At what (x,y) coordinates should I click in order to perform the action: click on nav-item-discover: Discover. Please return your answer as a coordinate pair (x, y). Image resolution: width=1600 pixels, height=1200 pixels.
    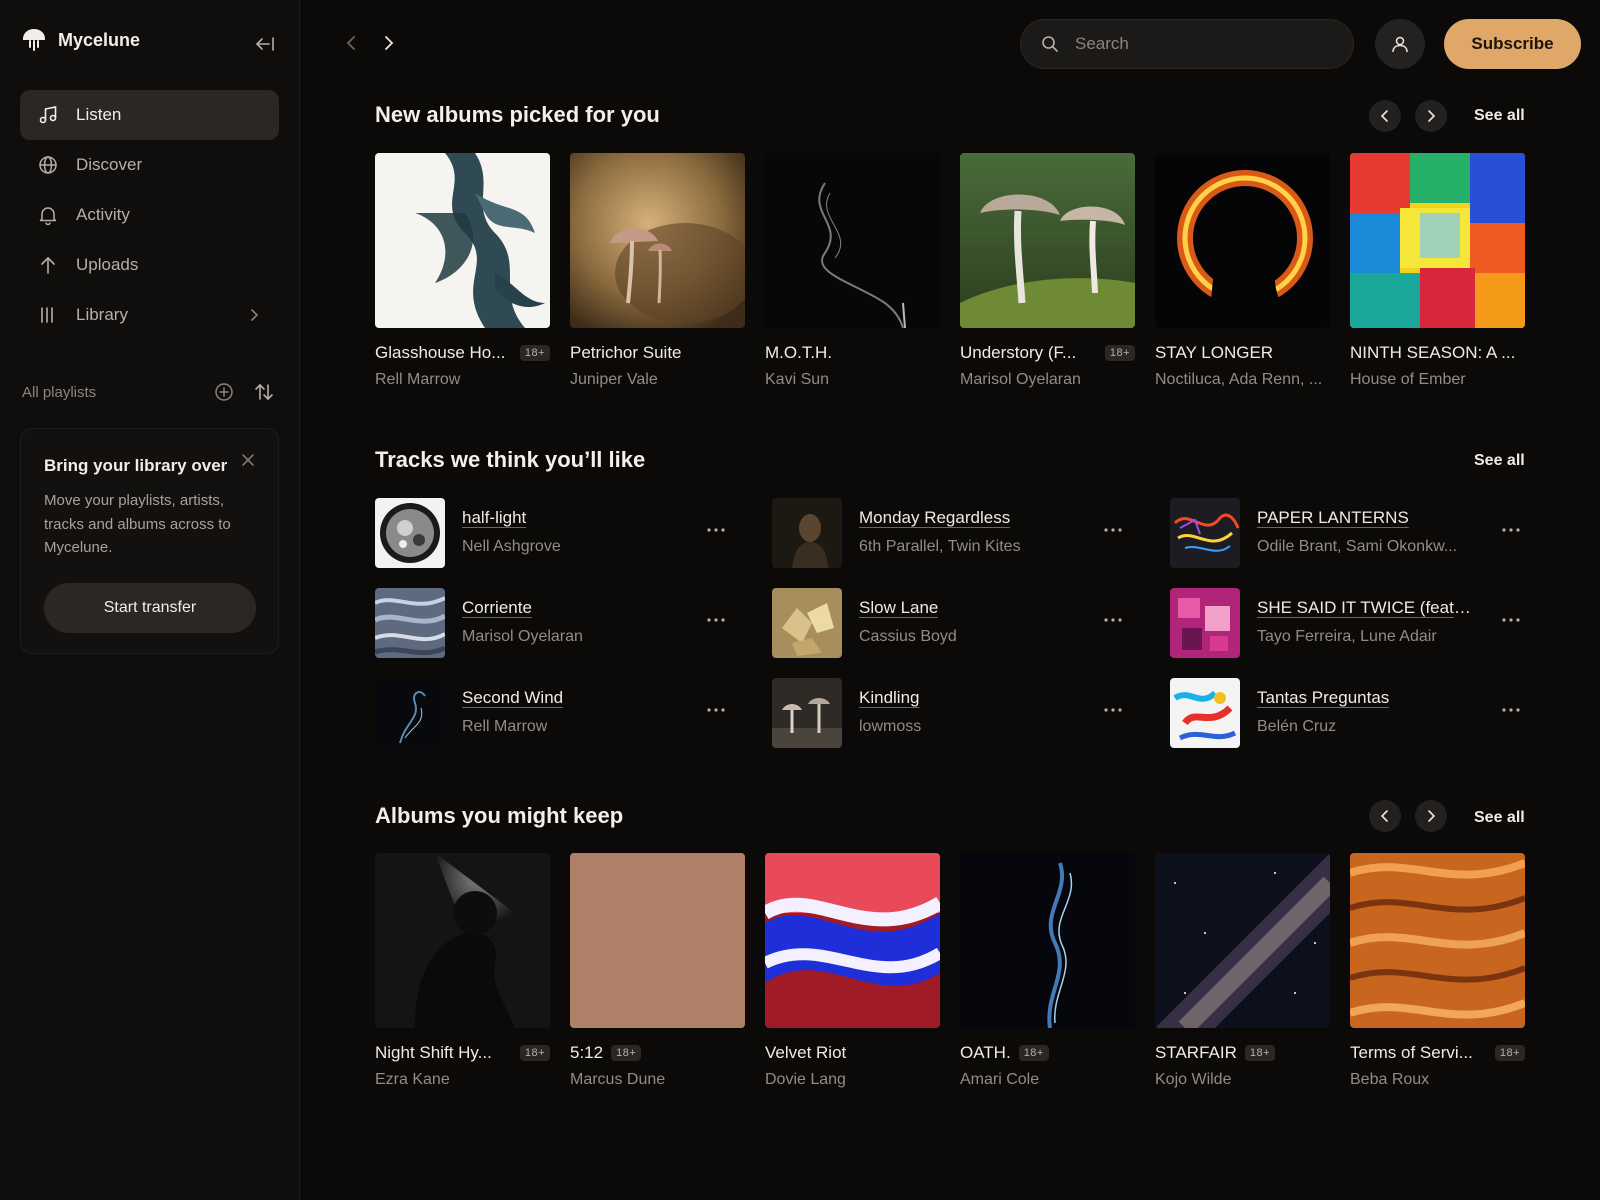
    Looking at the image, I should click on (149, 165).